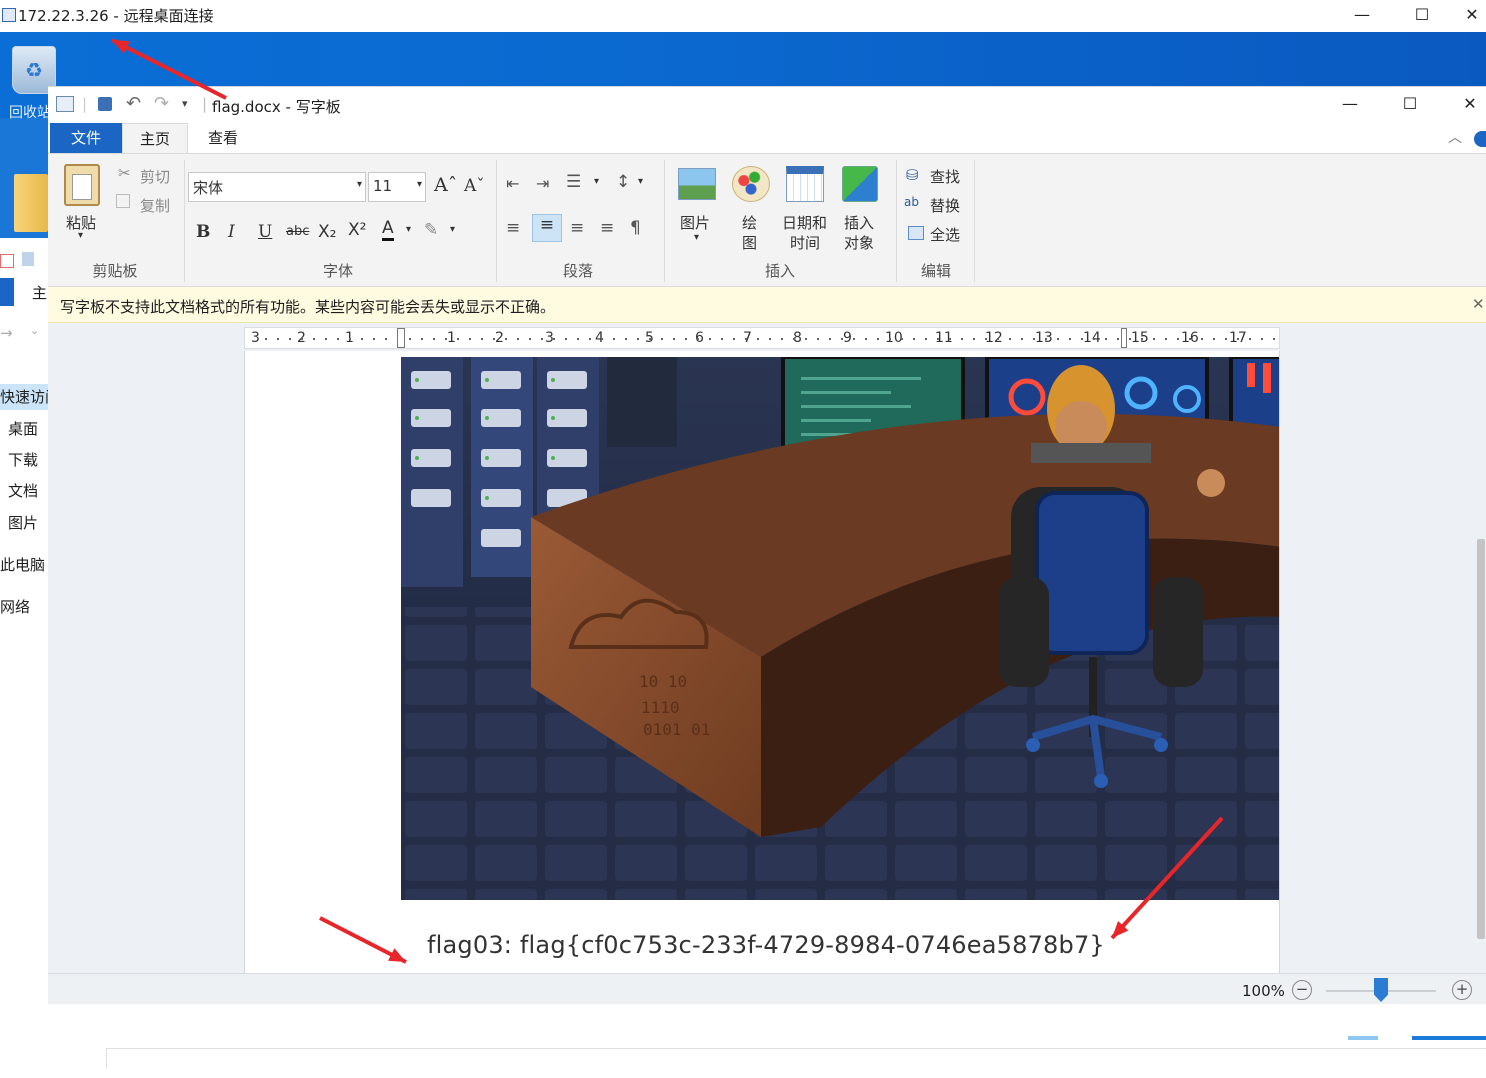  Describe the element at coordinates (577, 228) in the screenshot. I see `align-right-icon: ≡` at that location.